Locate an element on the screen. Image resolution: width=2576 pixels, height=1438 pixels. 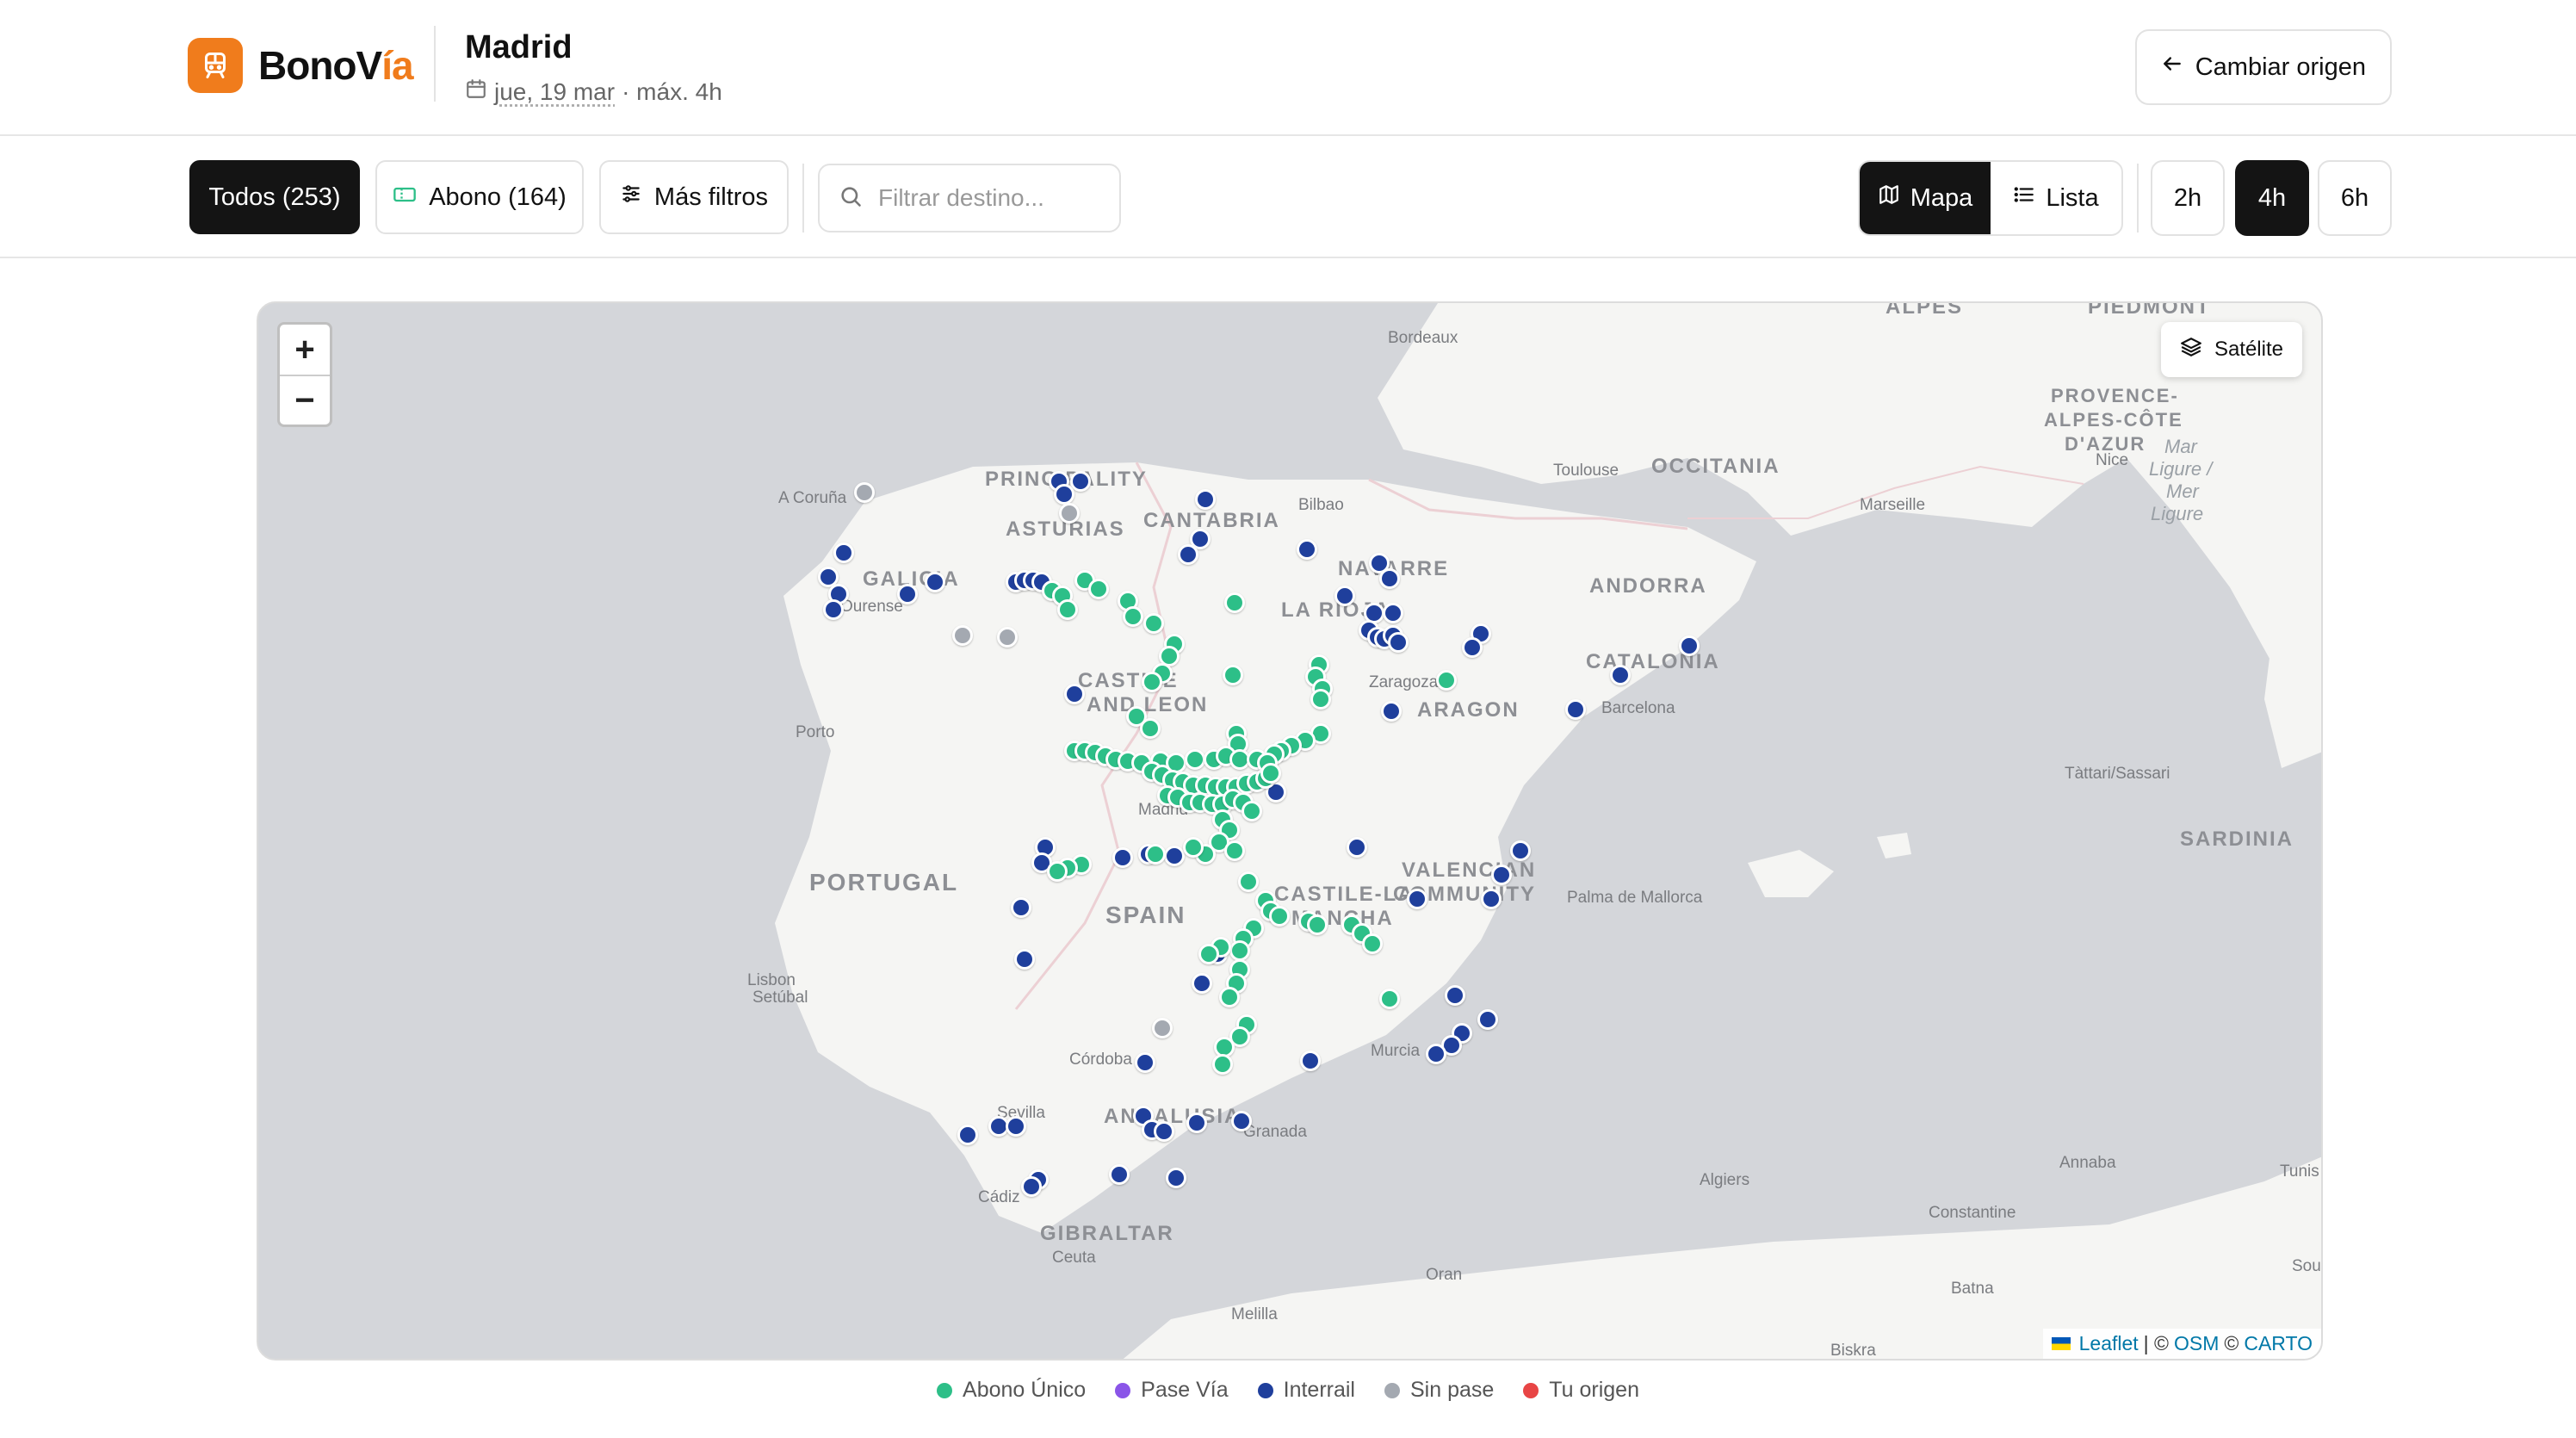
trip-date: jue, 19 mar is located at coordinates (554, 92).